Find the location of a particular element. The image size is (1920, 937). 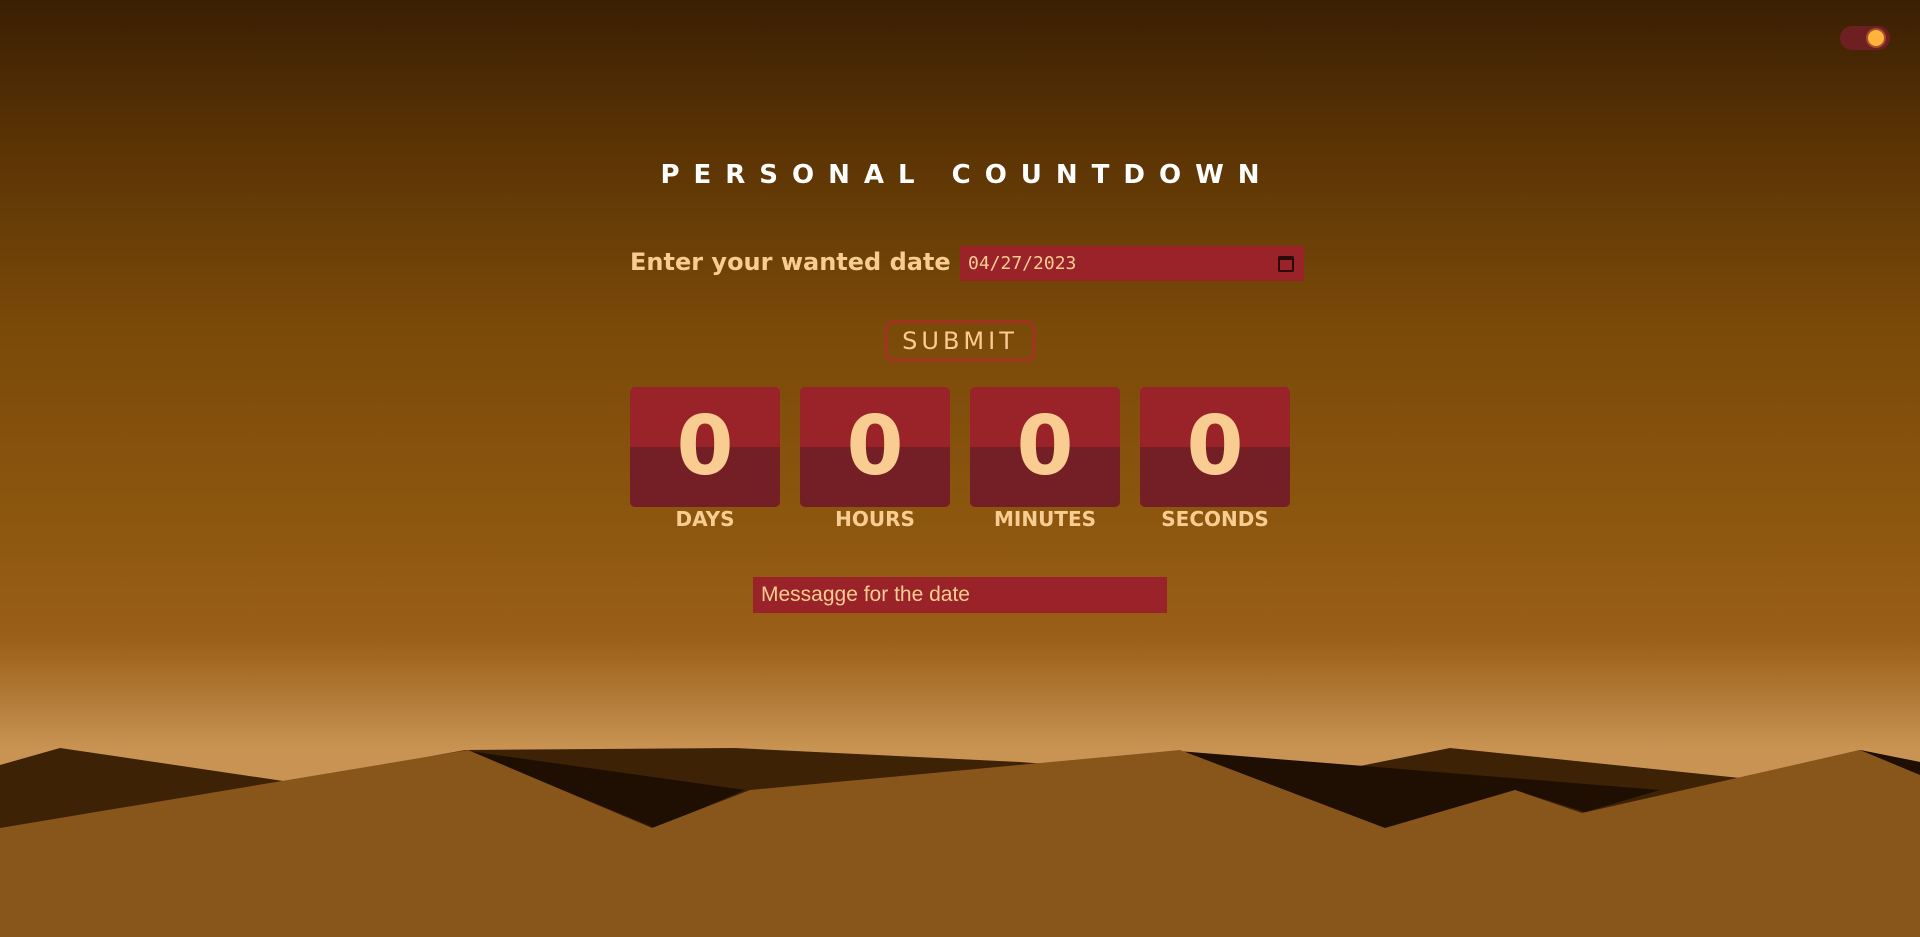

seconds-label: SECONDS is located at coordinates (1215, 519).